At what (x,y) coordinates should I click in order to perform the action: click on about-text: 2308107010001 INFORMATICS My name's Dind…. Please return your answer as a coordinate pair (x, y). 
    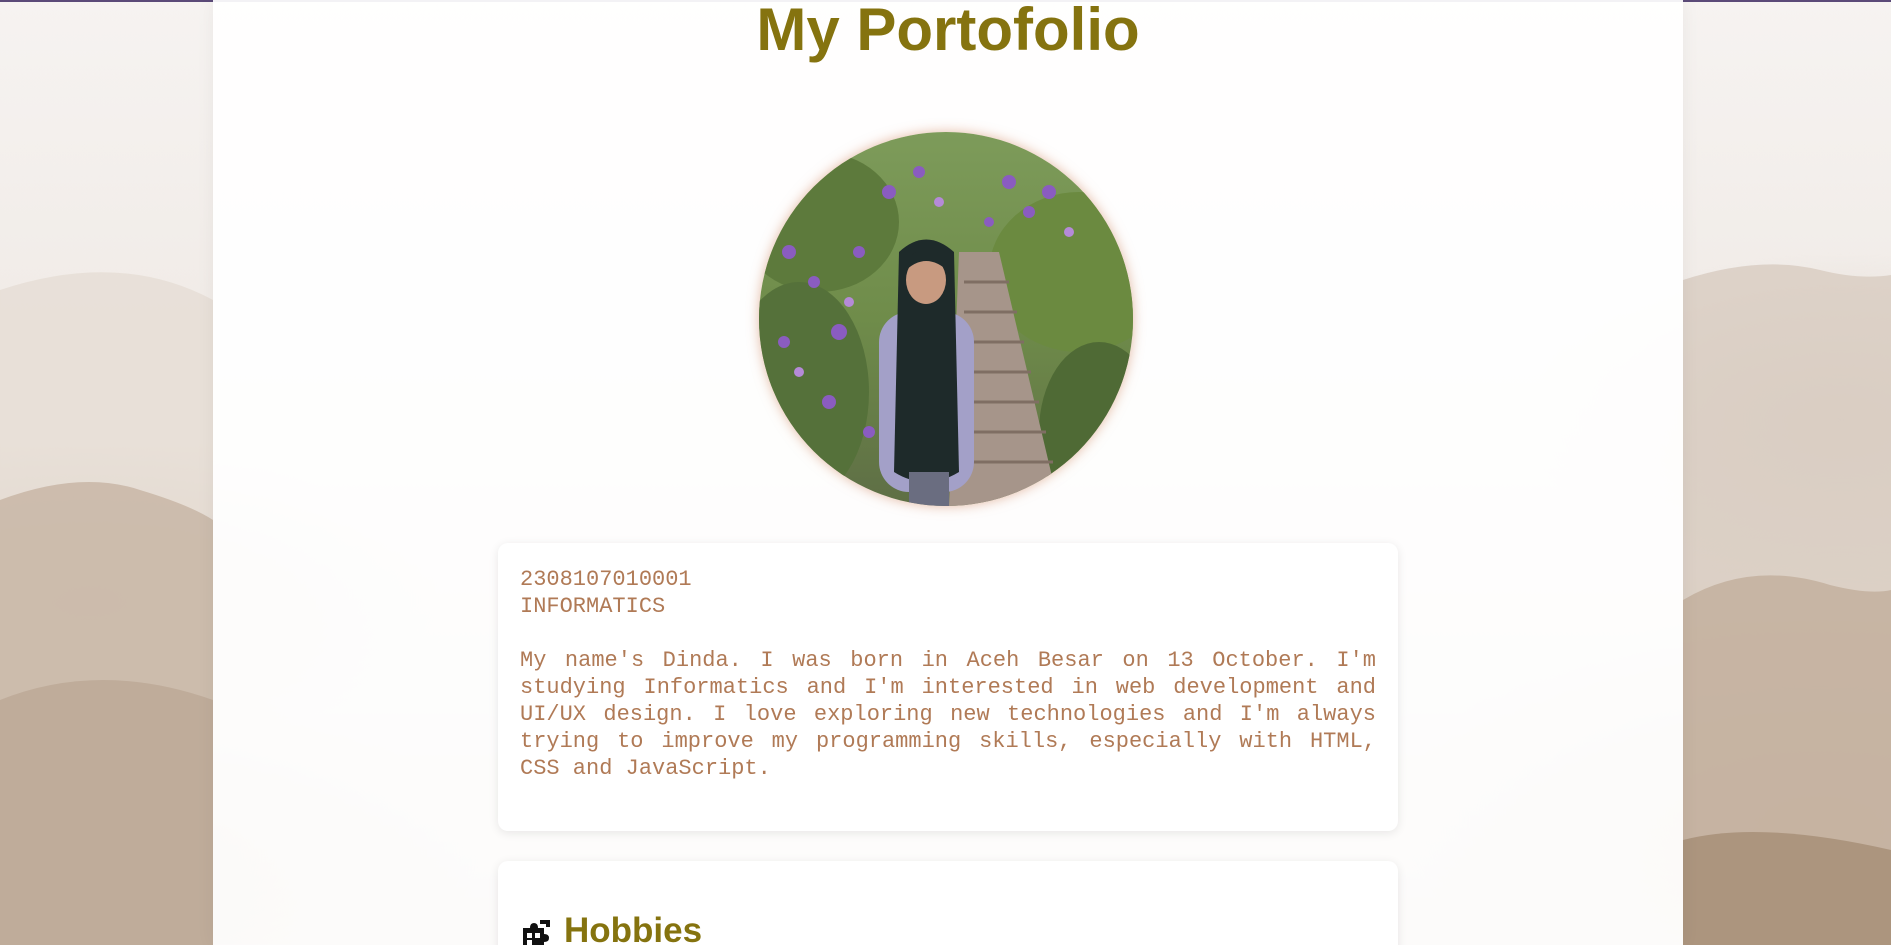
    Looking at the image, I should click on (948, 674).